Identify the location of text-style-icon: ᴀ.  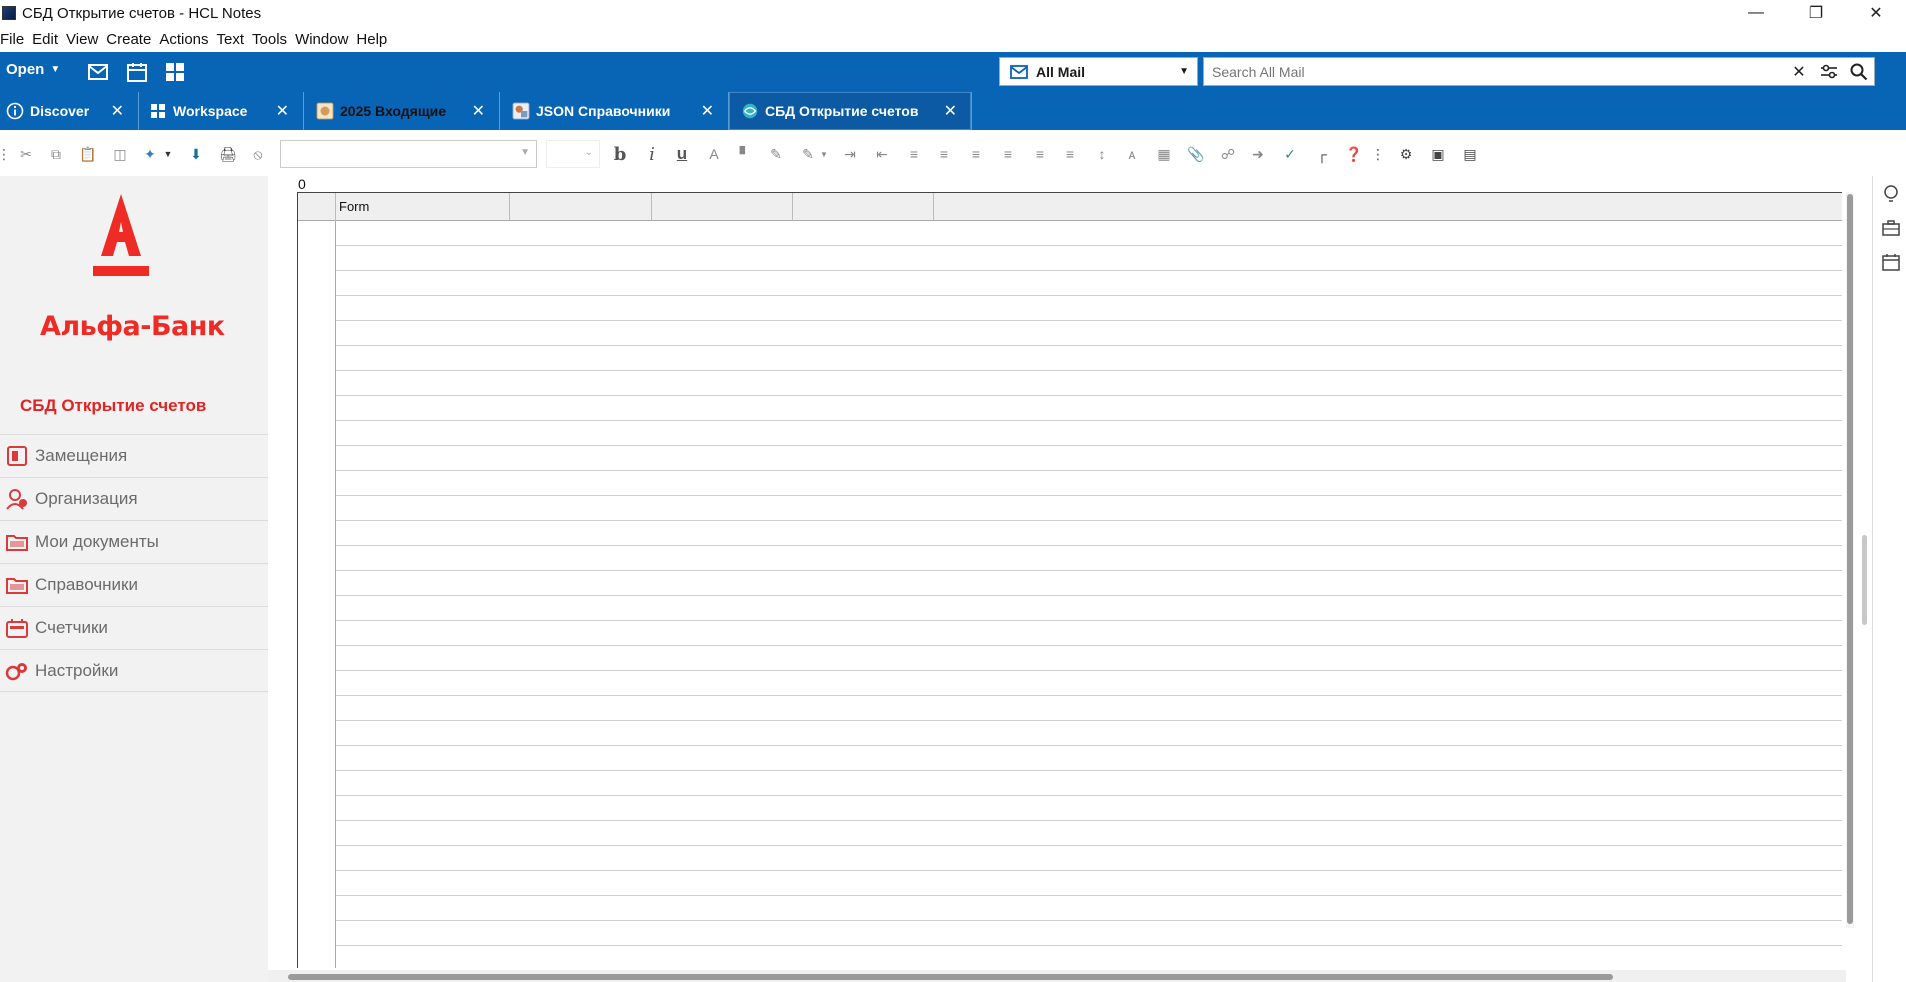
(1132, 154).